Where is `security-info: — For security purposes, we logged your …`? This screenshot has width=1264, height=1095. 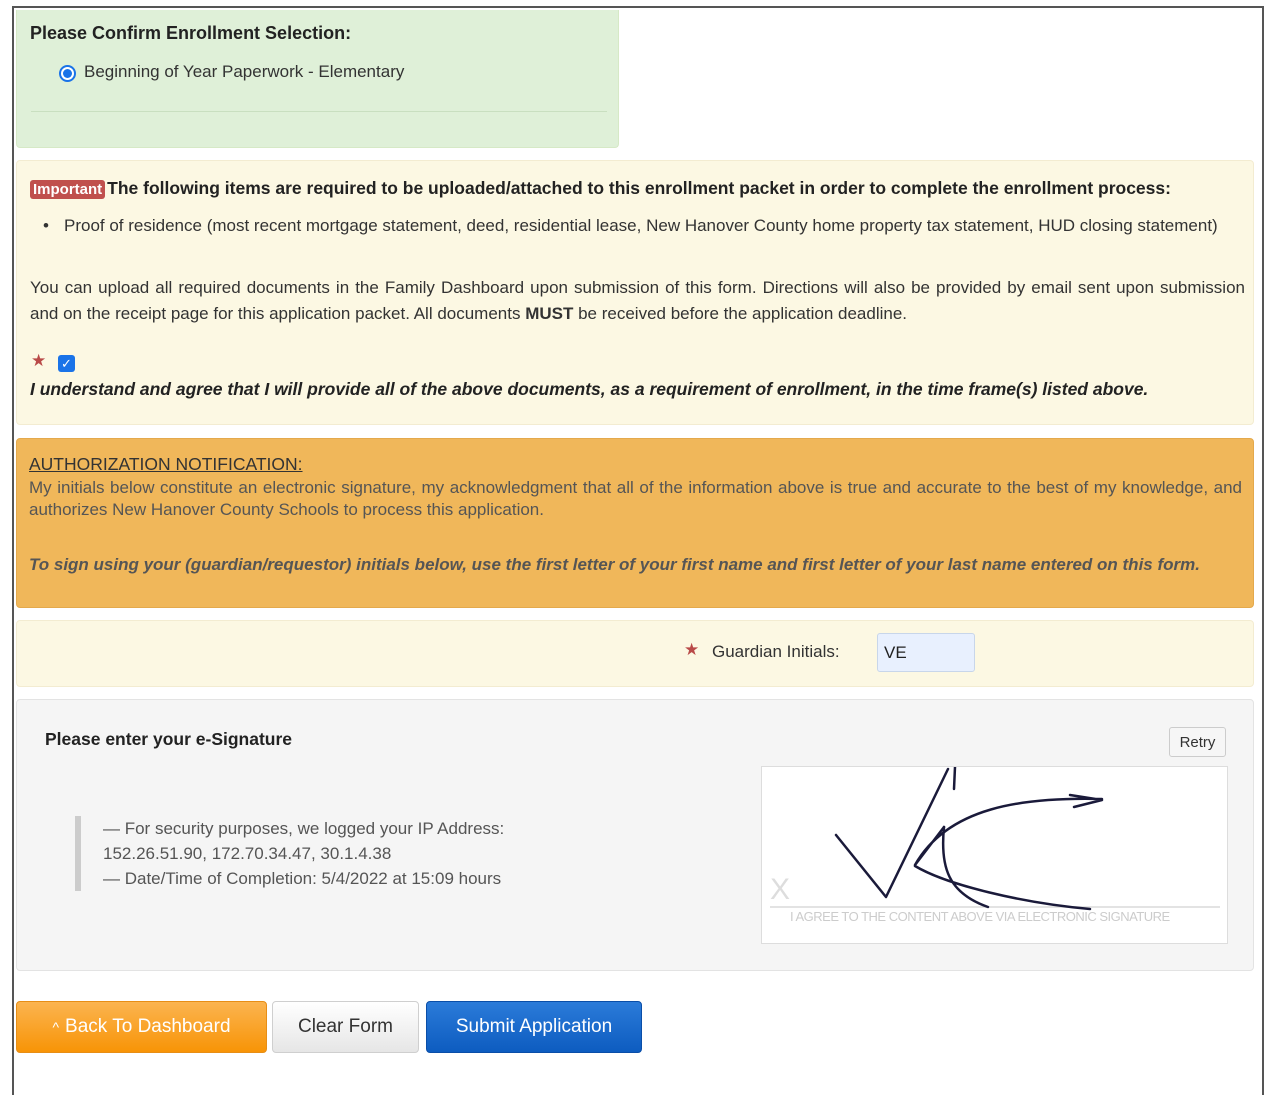
security-info: — For security purposes, we logged your … is located at coordinates (289, 853).